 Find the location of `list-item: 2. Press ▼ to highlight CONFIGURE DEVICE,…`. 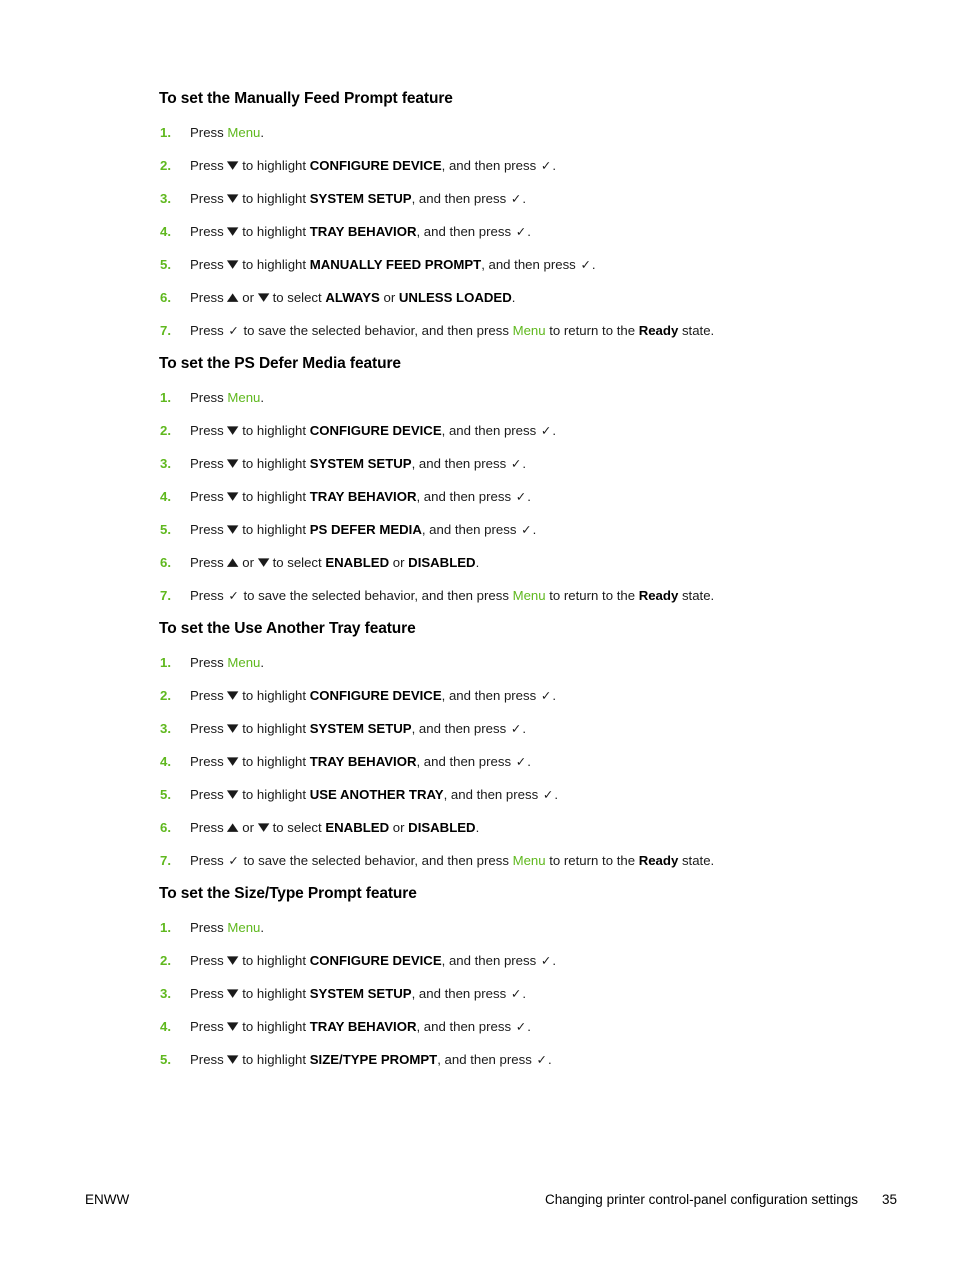

list-item: 2. Press ▼ to highlight CONFIGURE DEVICE,… is located at coordinates (504, 696).